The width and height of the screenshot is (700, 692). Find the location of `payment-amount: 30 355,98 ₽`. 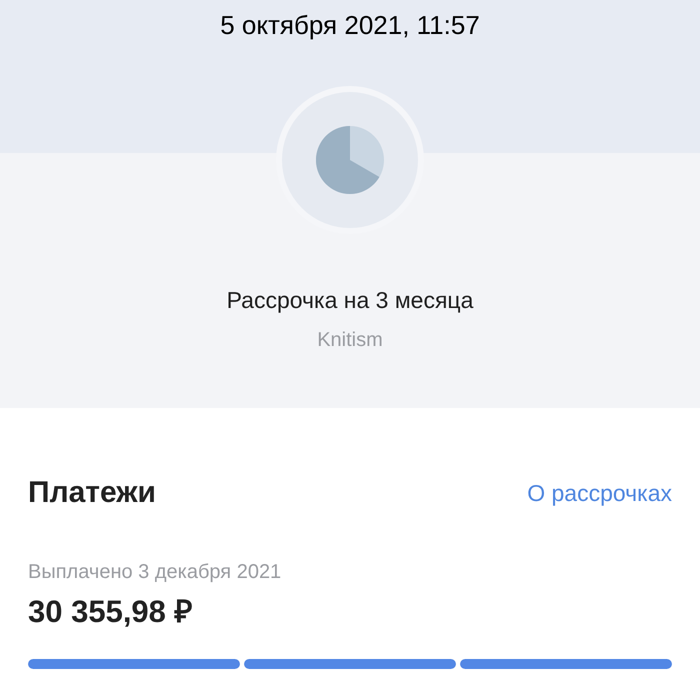

payment-amount: 30 355,98 ₽ is located at coordinates (111, 612).